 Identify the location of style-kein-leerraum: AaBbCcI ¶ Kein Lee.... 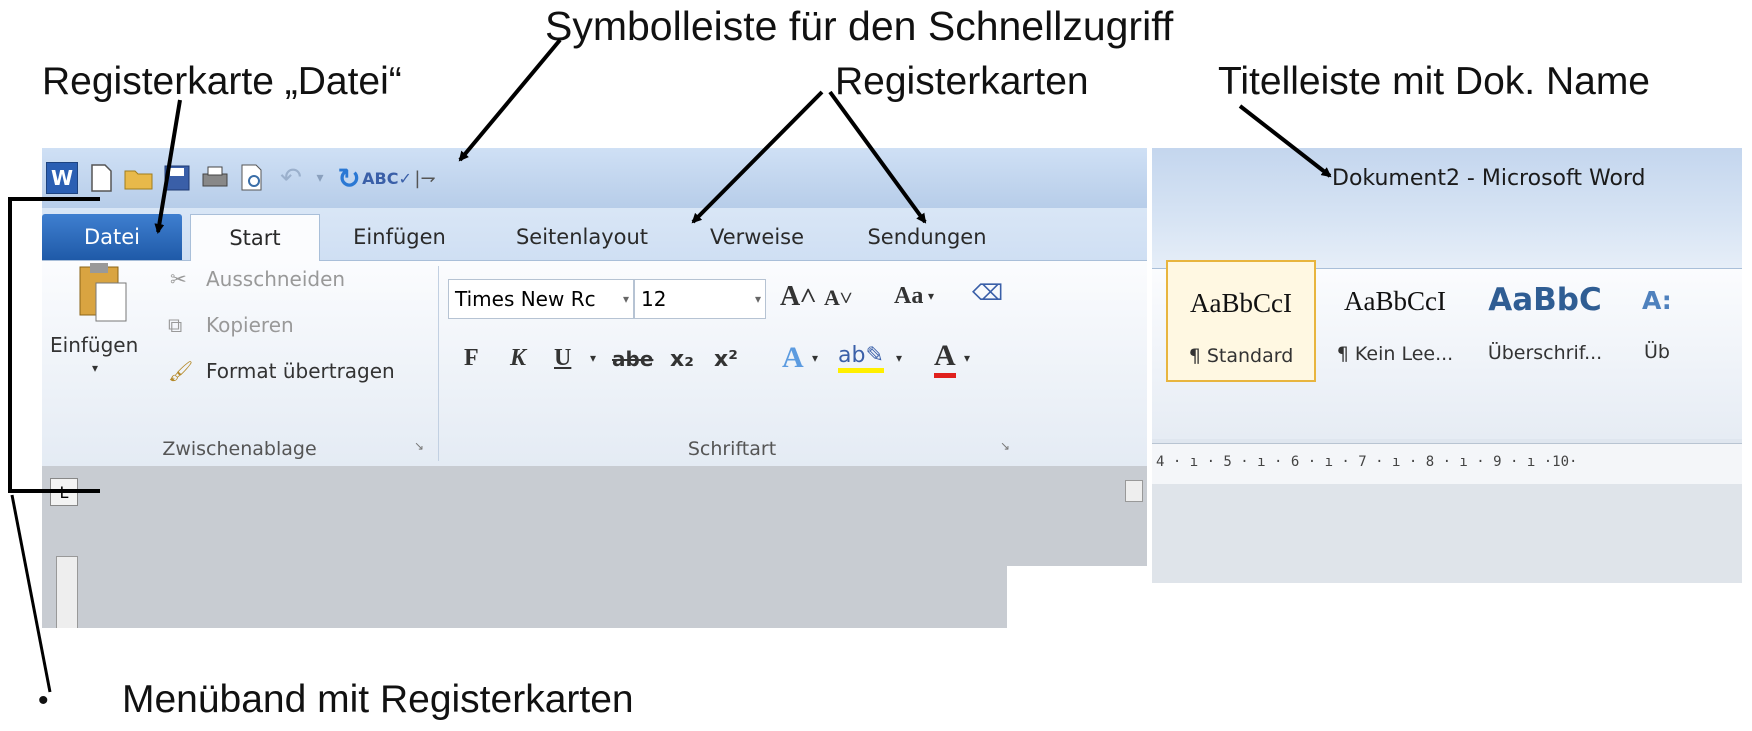
(1395, 321).